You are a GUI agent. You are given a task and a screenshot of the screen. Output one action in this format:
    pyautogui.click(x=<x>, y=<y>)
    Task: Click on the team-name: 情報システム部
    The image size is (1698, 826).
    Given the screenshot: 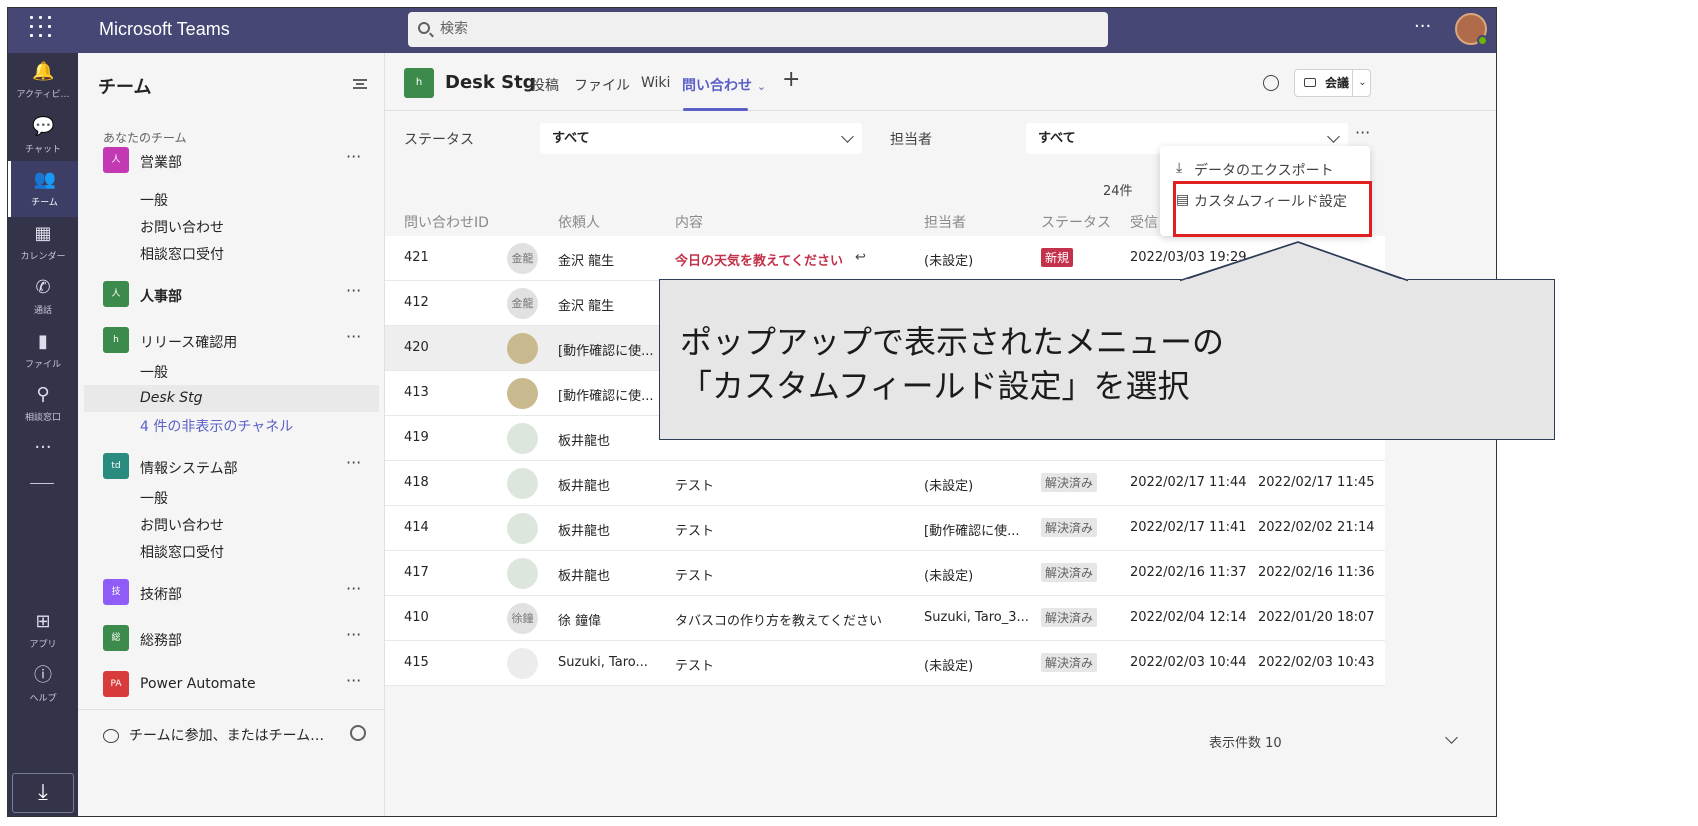 What is the action you would take?
    pyautogui.click(x=189, y=469)
    